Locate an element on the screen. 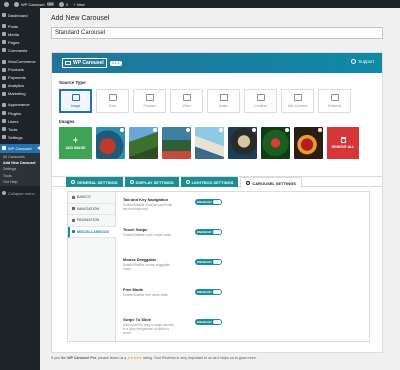  wpcp-header: WP Carousel 4.1.2 Support is located at coordinates (217, 63).